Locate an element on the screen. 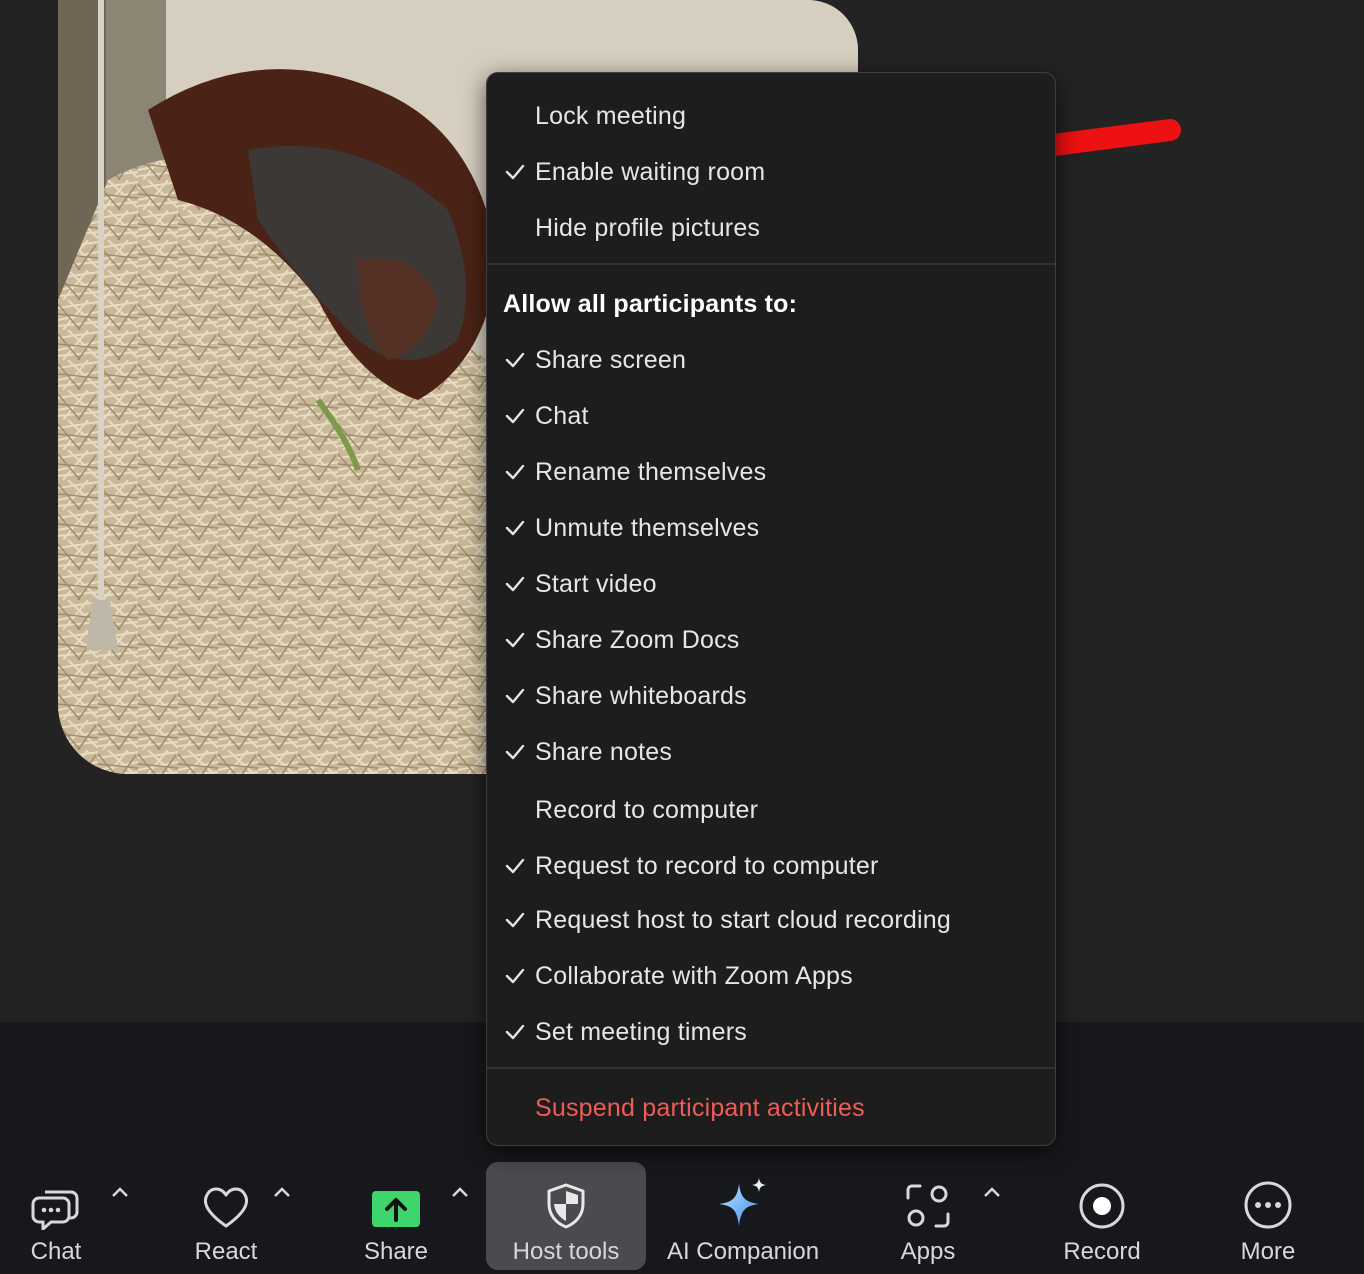 This screenshot has height=1274, width=1364. menu-item-label: Share Zoom Docs is located at coordinates (637, 639).